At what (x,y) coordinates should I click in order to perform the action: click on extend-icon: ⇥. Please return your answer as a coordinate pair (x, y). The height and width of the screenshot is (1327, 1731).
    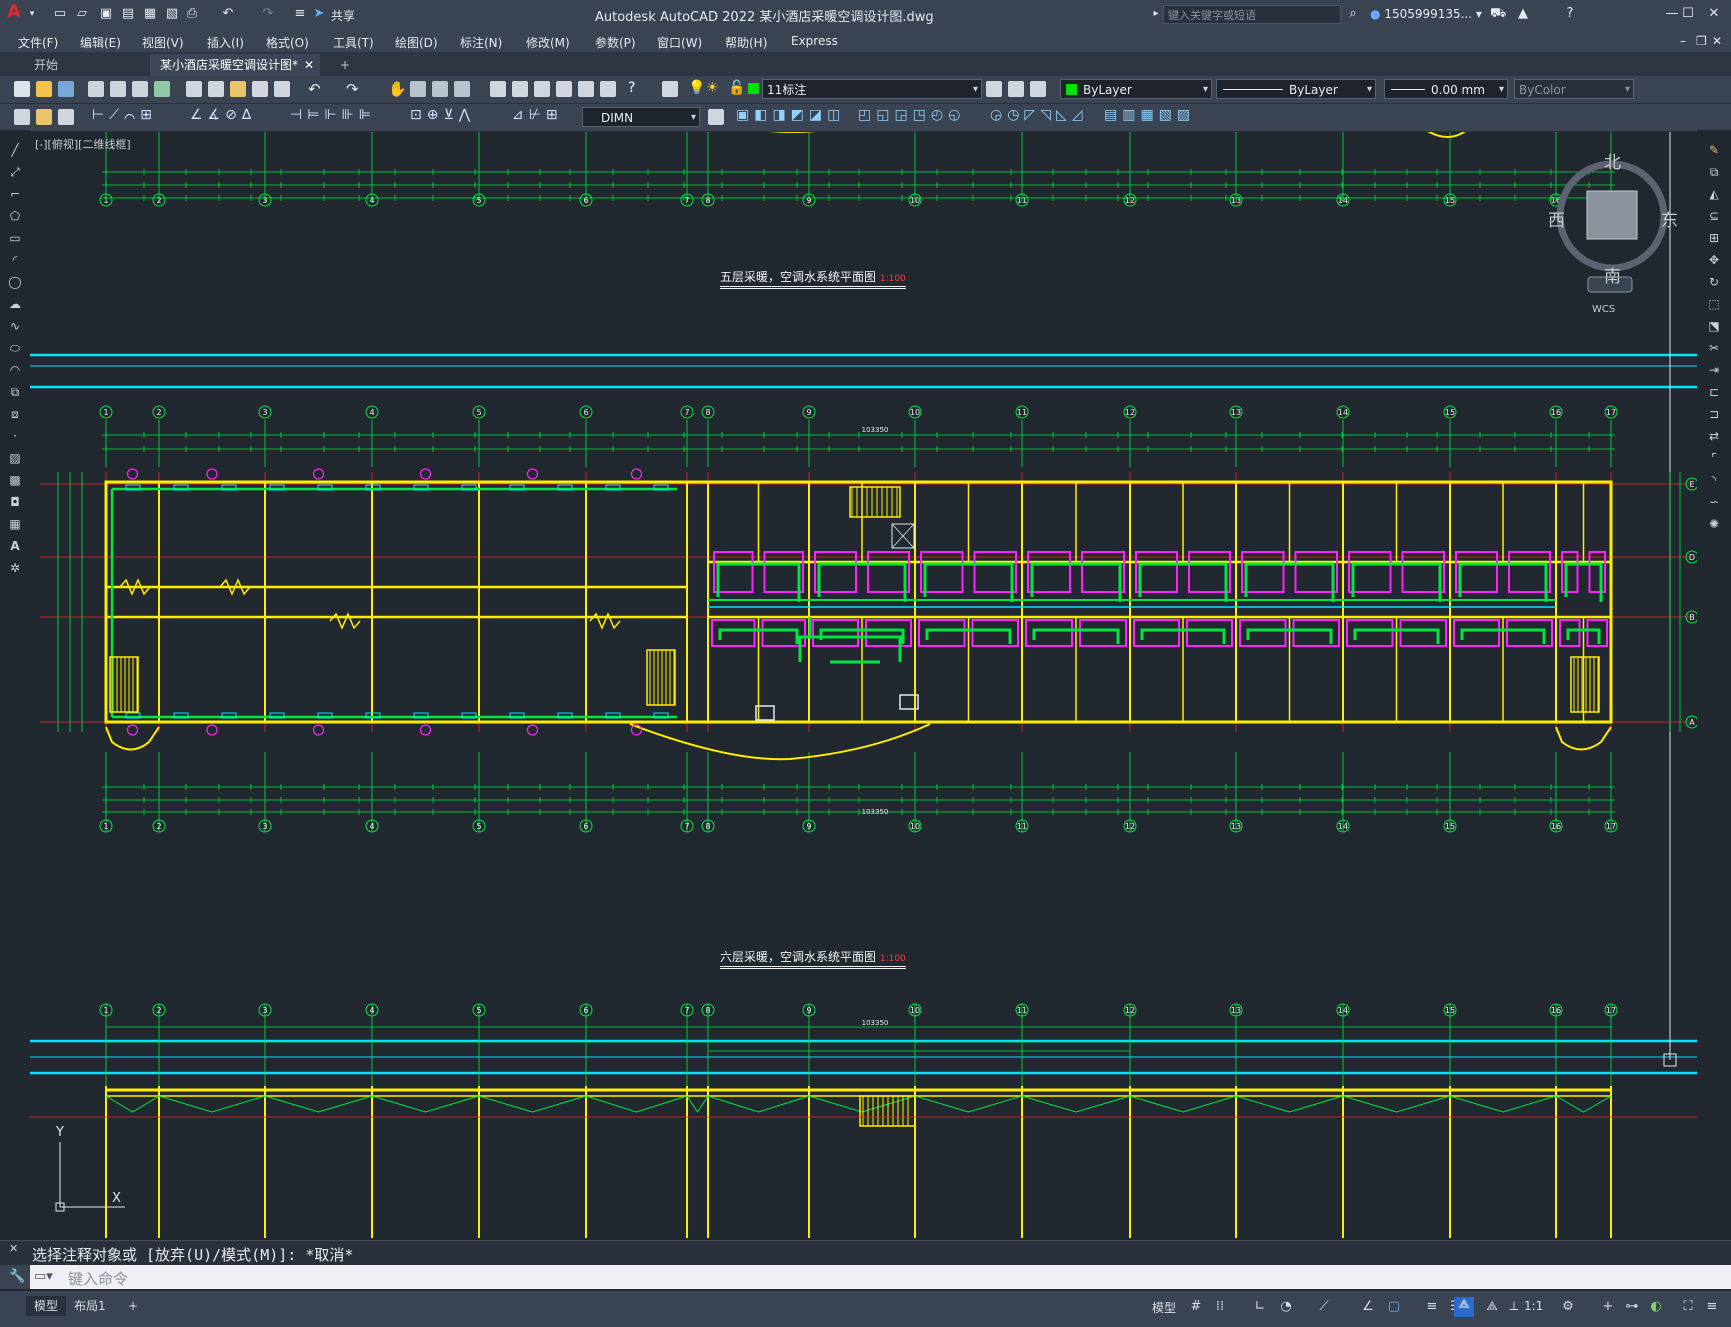
    Looking at the image, I should click on (1714, 370).